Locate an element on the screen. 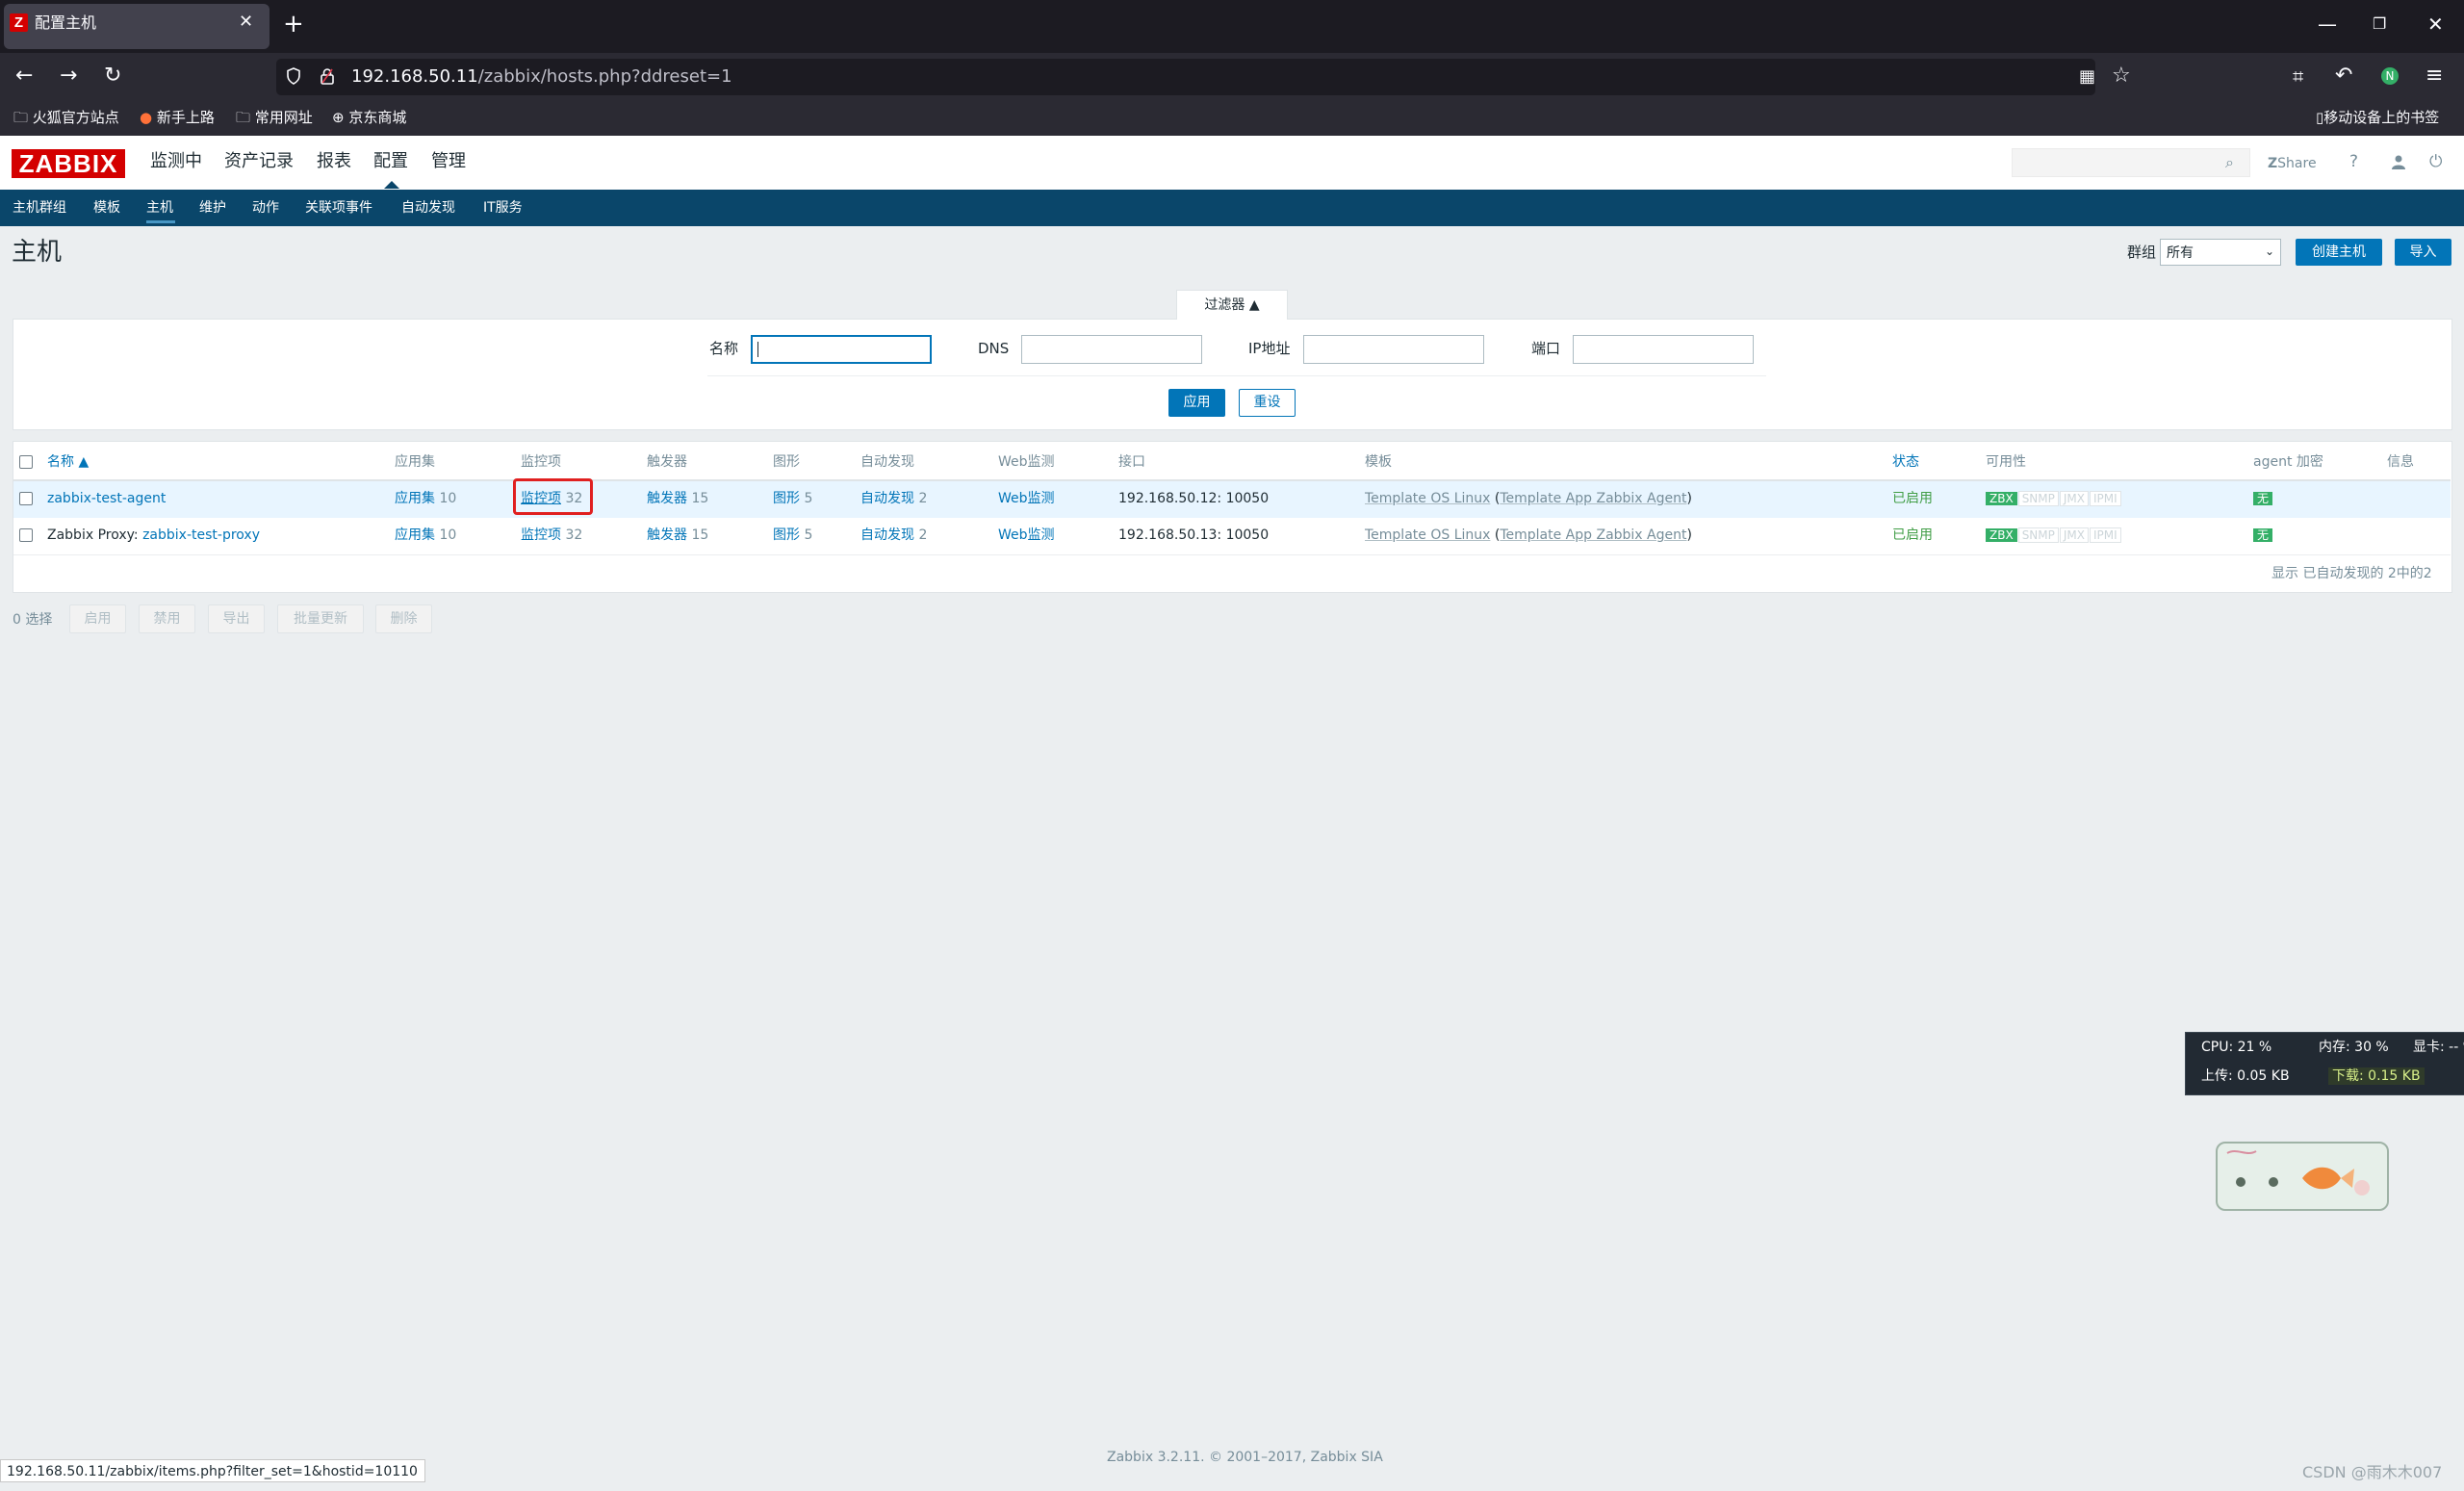 This screenshot has height=1491, width=2464. logout-icon: ⏻ is located at coordinates (2435, 161).